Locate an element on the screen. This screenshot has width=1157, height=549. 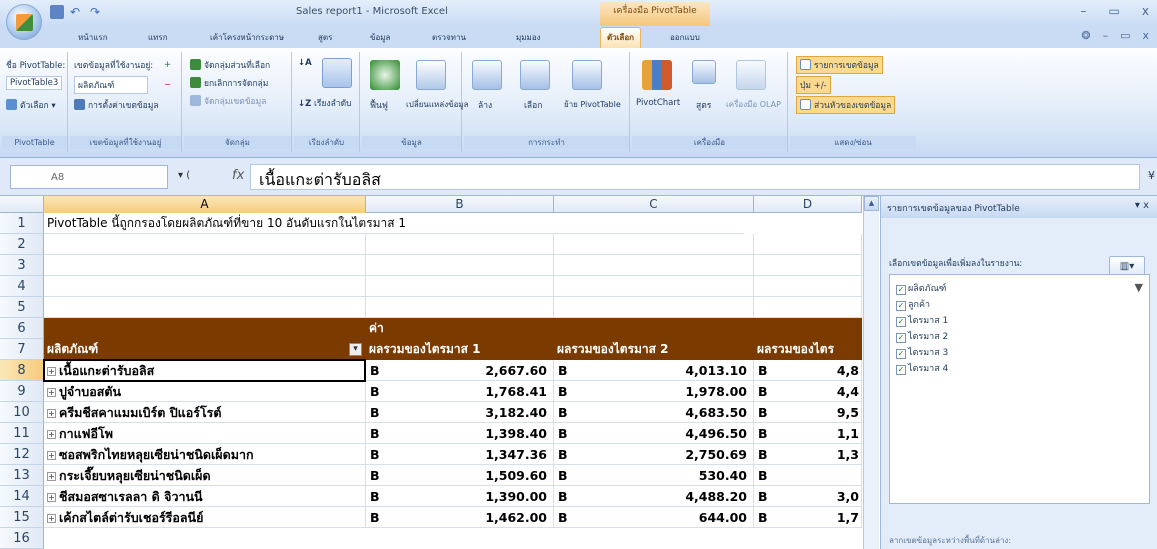
column-header-a: A is located at coordinates (205, 204).